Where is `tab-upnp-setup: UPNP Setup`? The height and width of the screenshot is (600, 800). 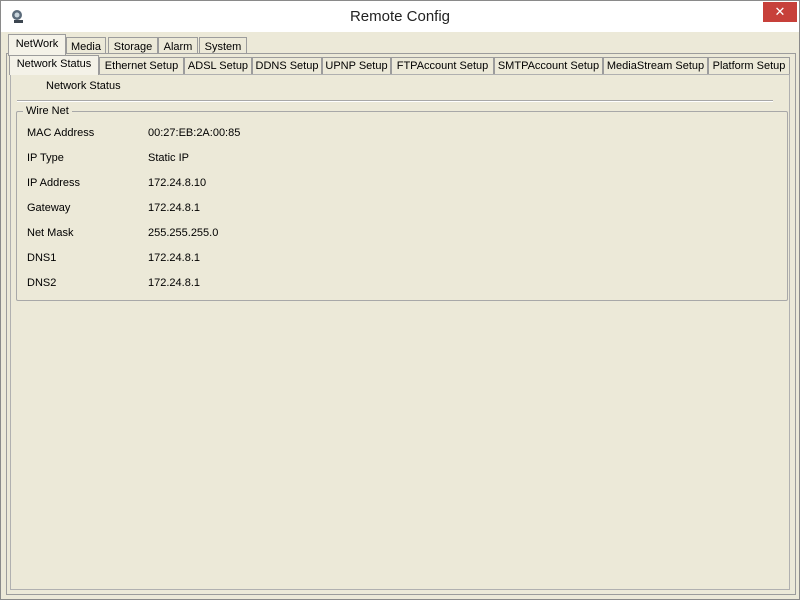
tab-upnp-setup: UPNP Setup is located at coordinates (356, 66).